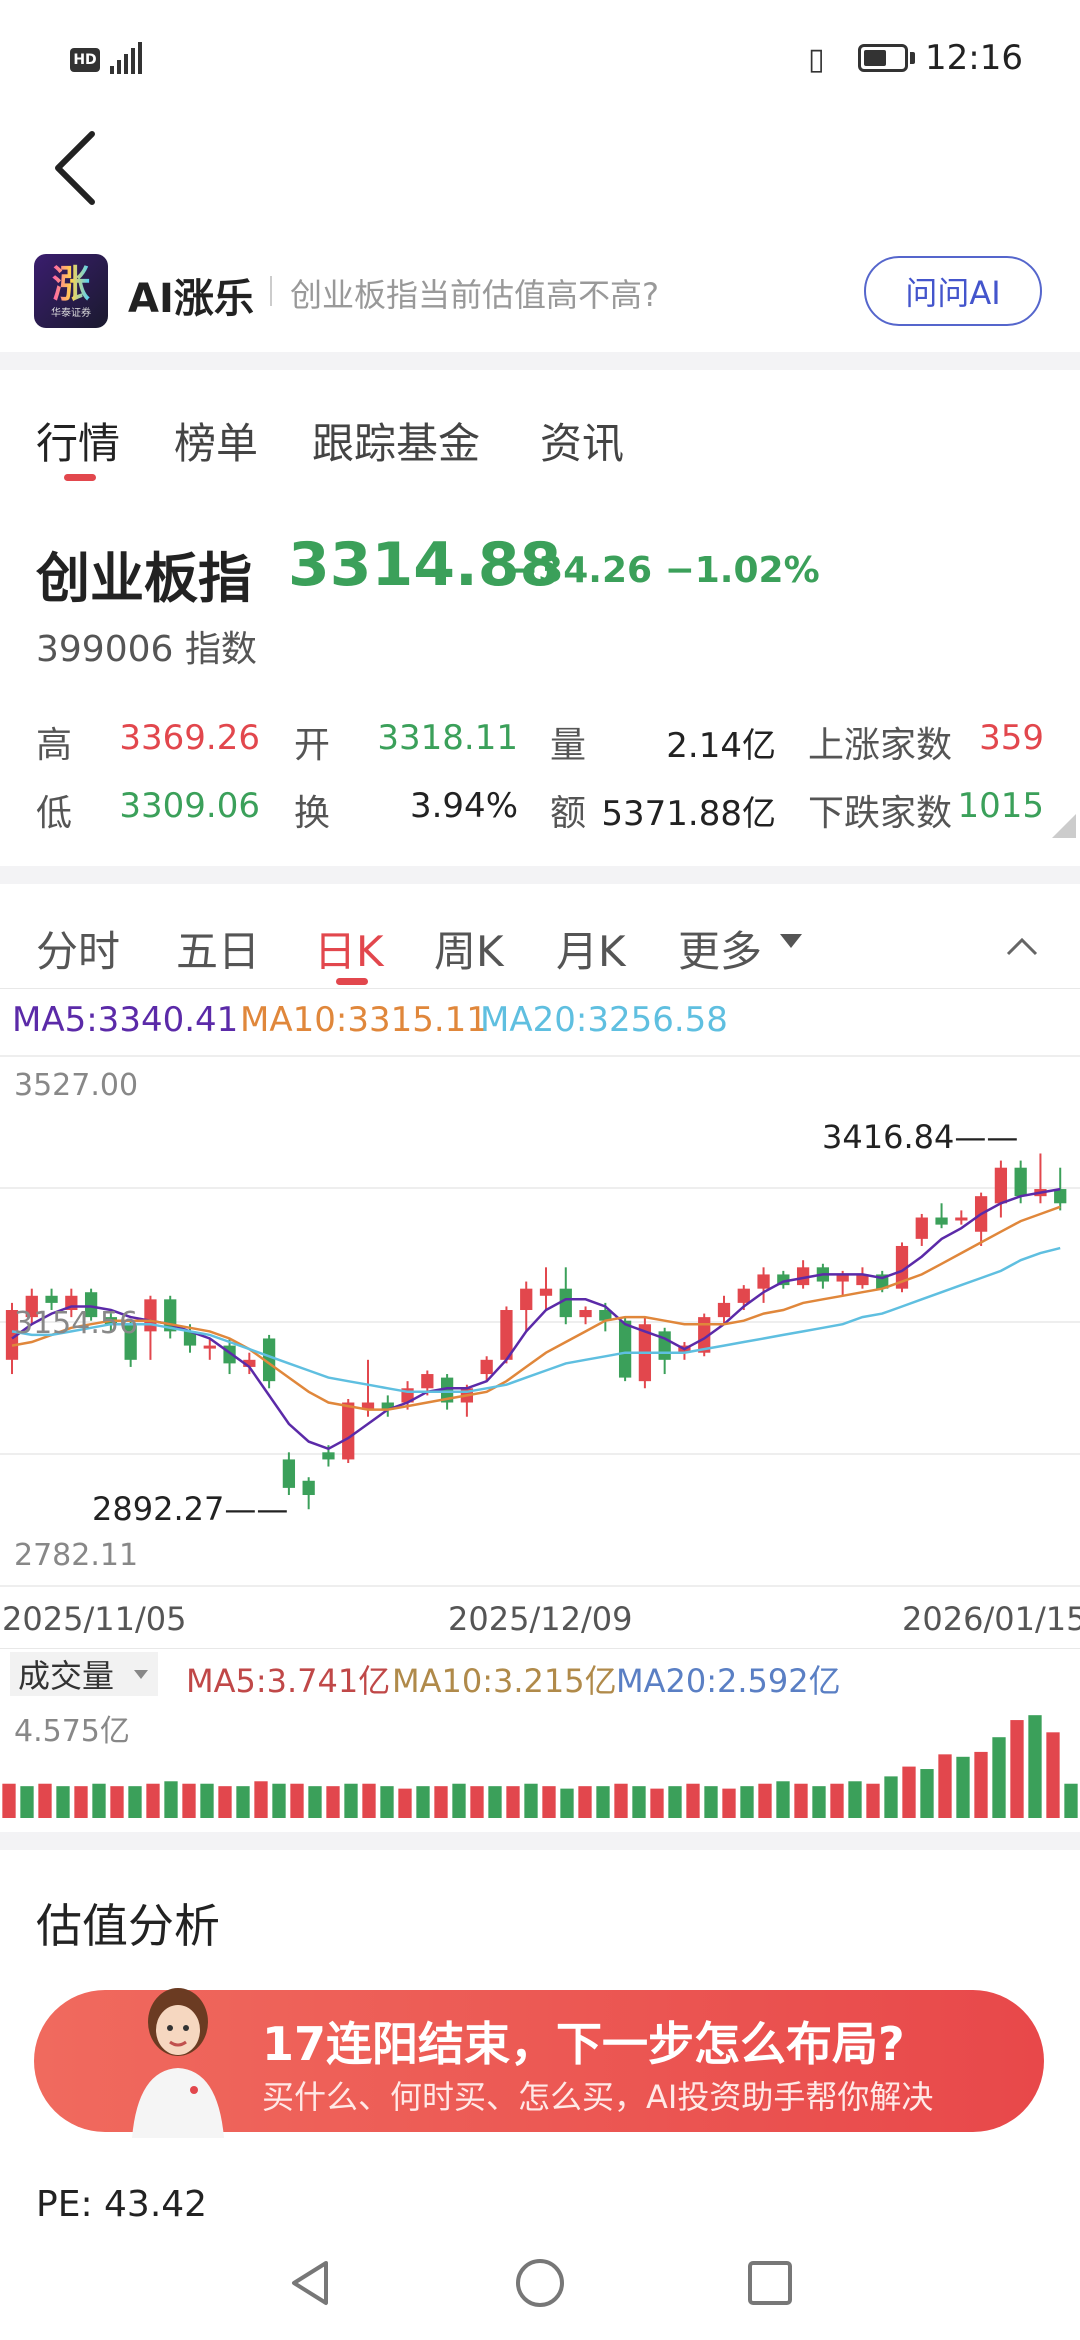  I want to click on volume-label: 量, so click(568, 745).